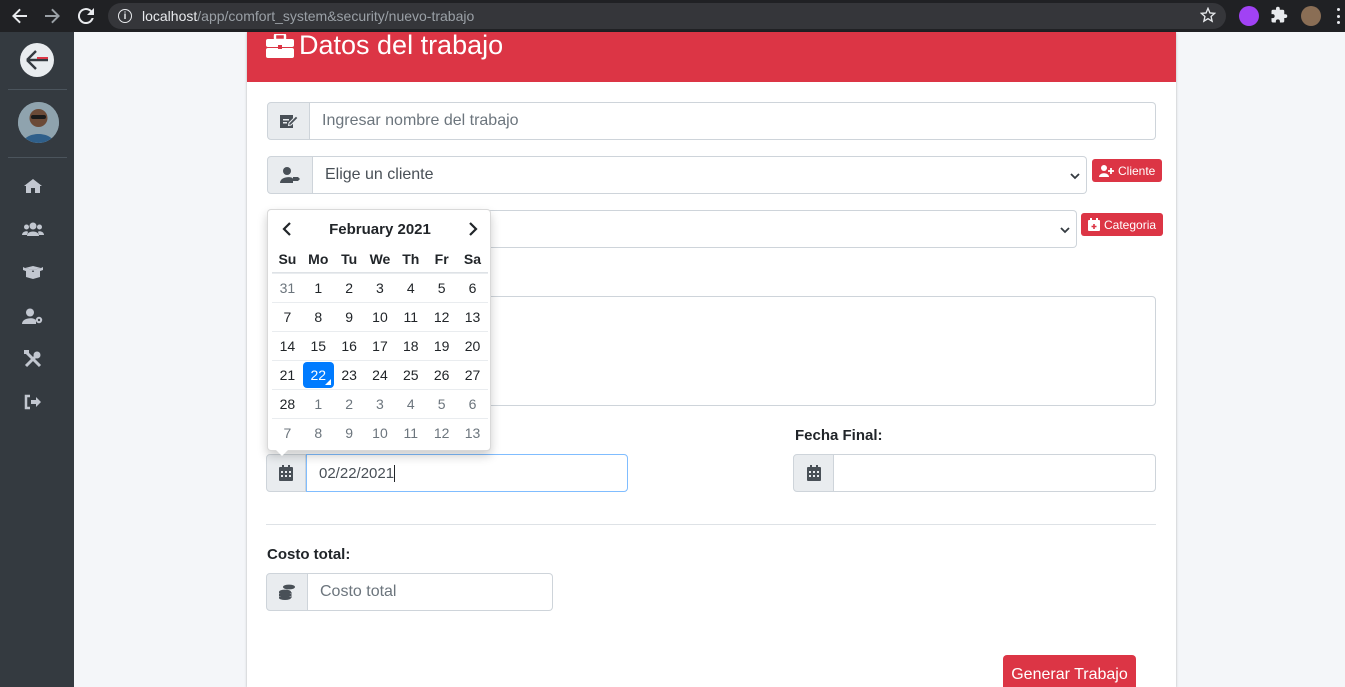  What do you see at coordinates (287, 404) in the screenshot?
I see `datepicker-day: 28` at bounding box center [287, 404].